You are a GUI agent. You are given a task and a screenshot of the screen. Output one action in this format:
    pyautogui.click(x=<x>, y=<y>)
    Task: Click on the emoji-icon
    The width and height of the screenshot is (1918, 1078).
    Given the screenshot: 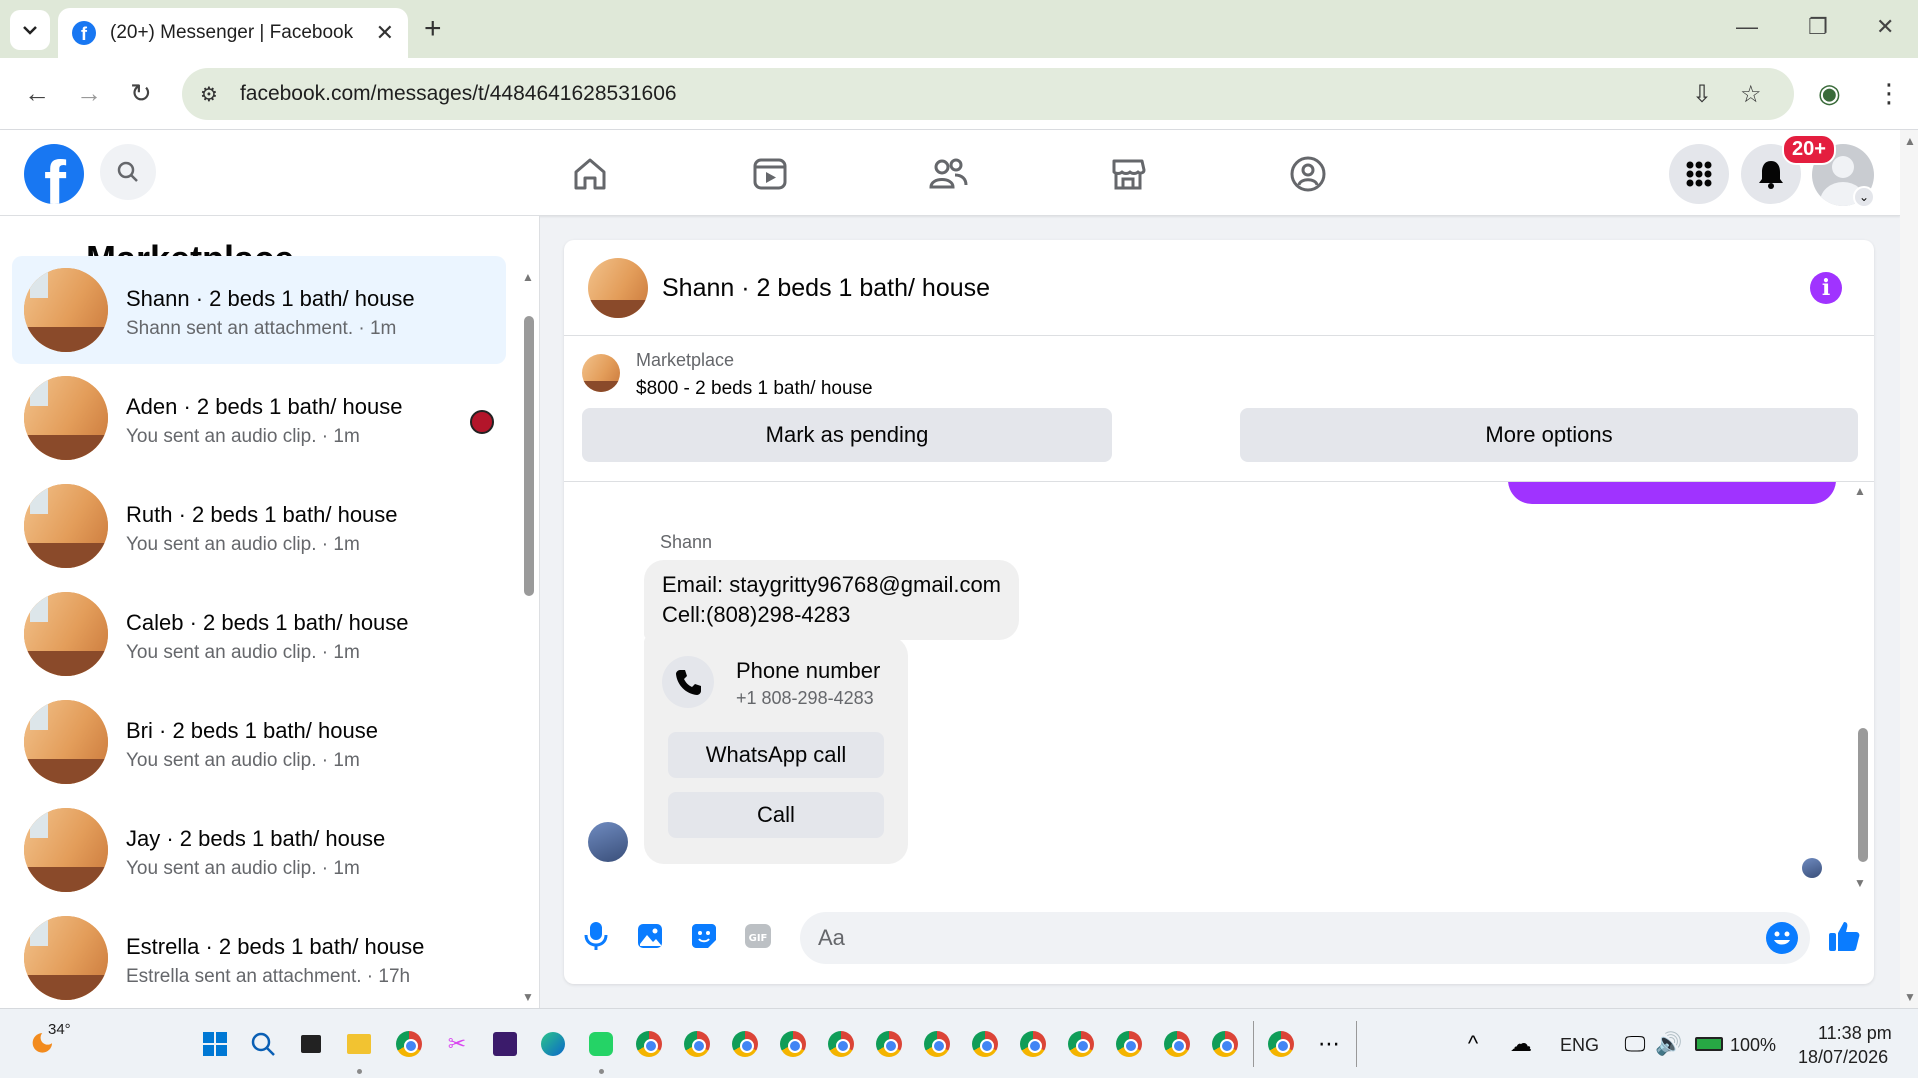 What is the action you would take?
    pyautogui.click(x=1782, y=938)
    